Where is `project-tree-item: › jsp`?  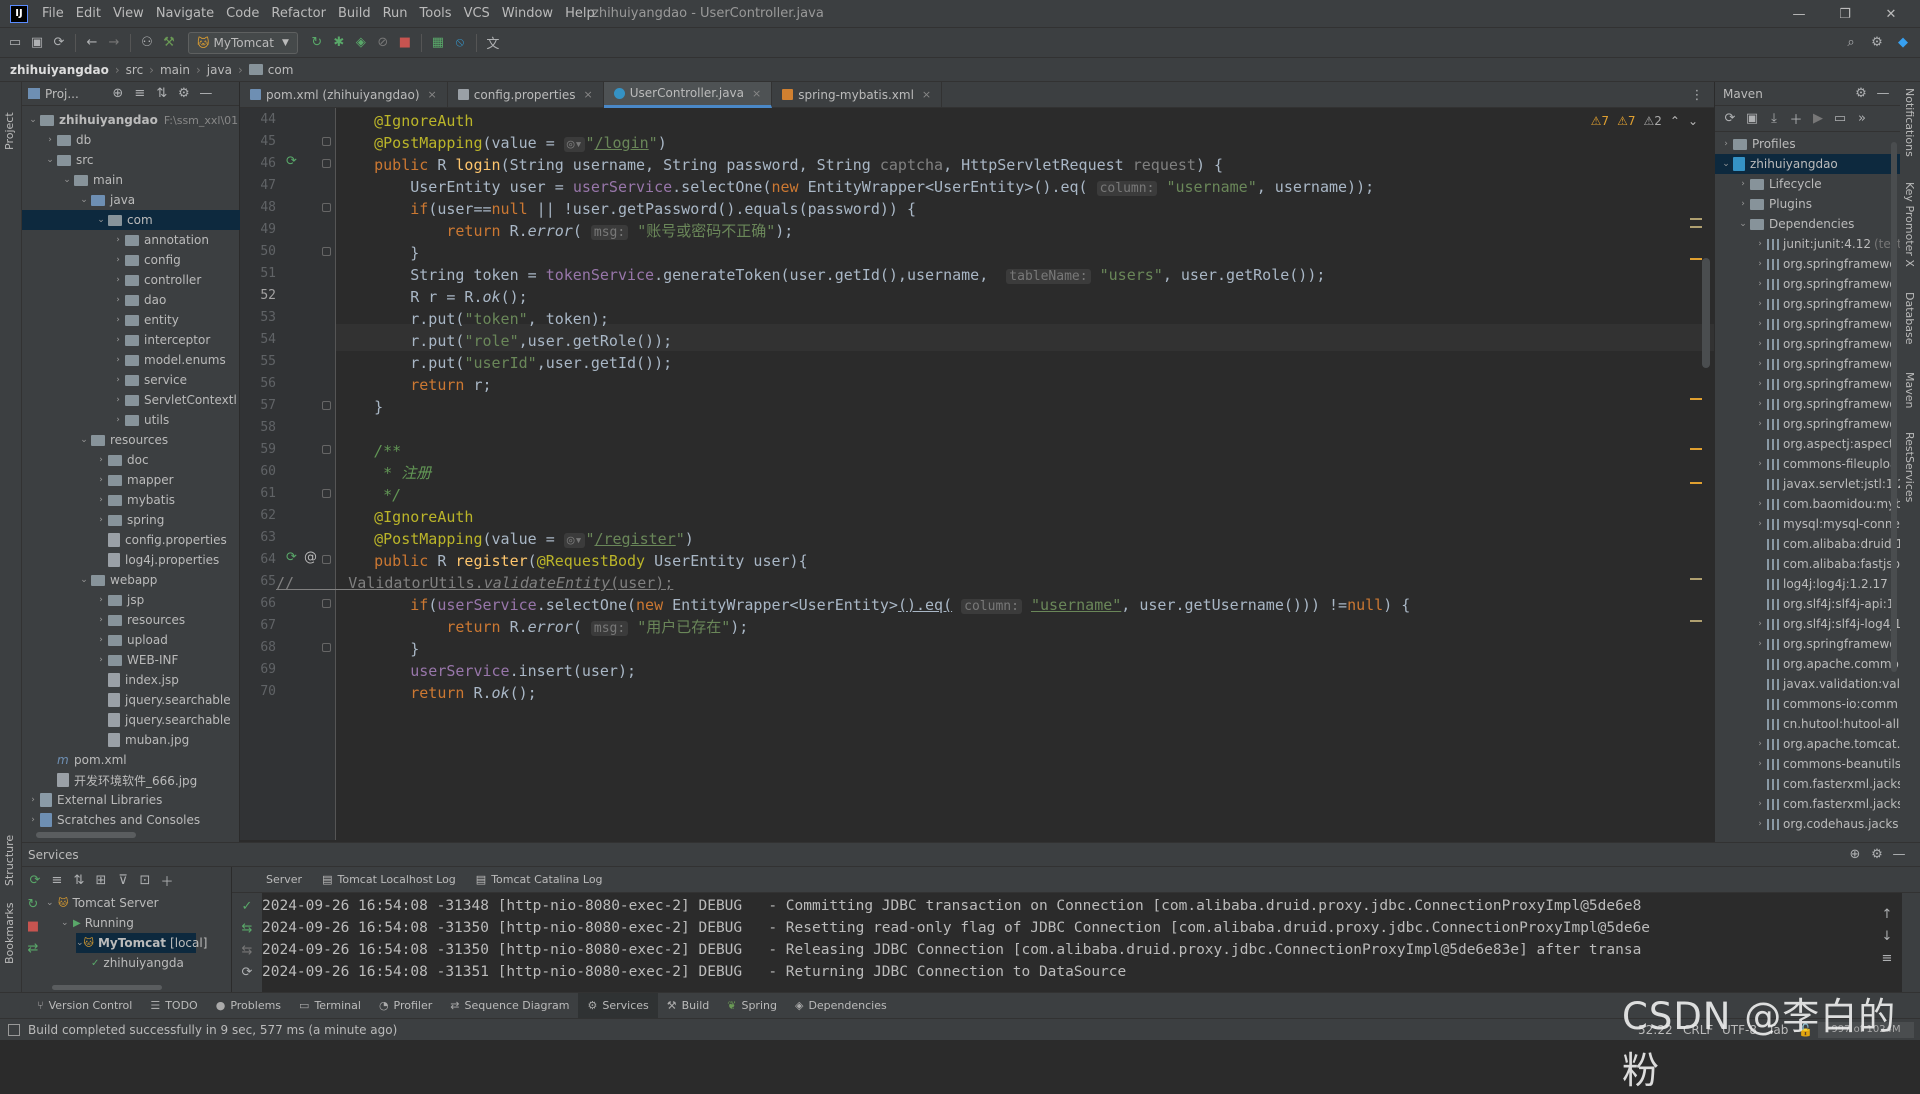 project-tree-item: › jsp is located at coordinates (131, 600).